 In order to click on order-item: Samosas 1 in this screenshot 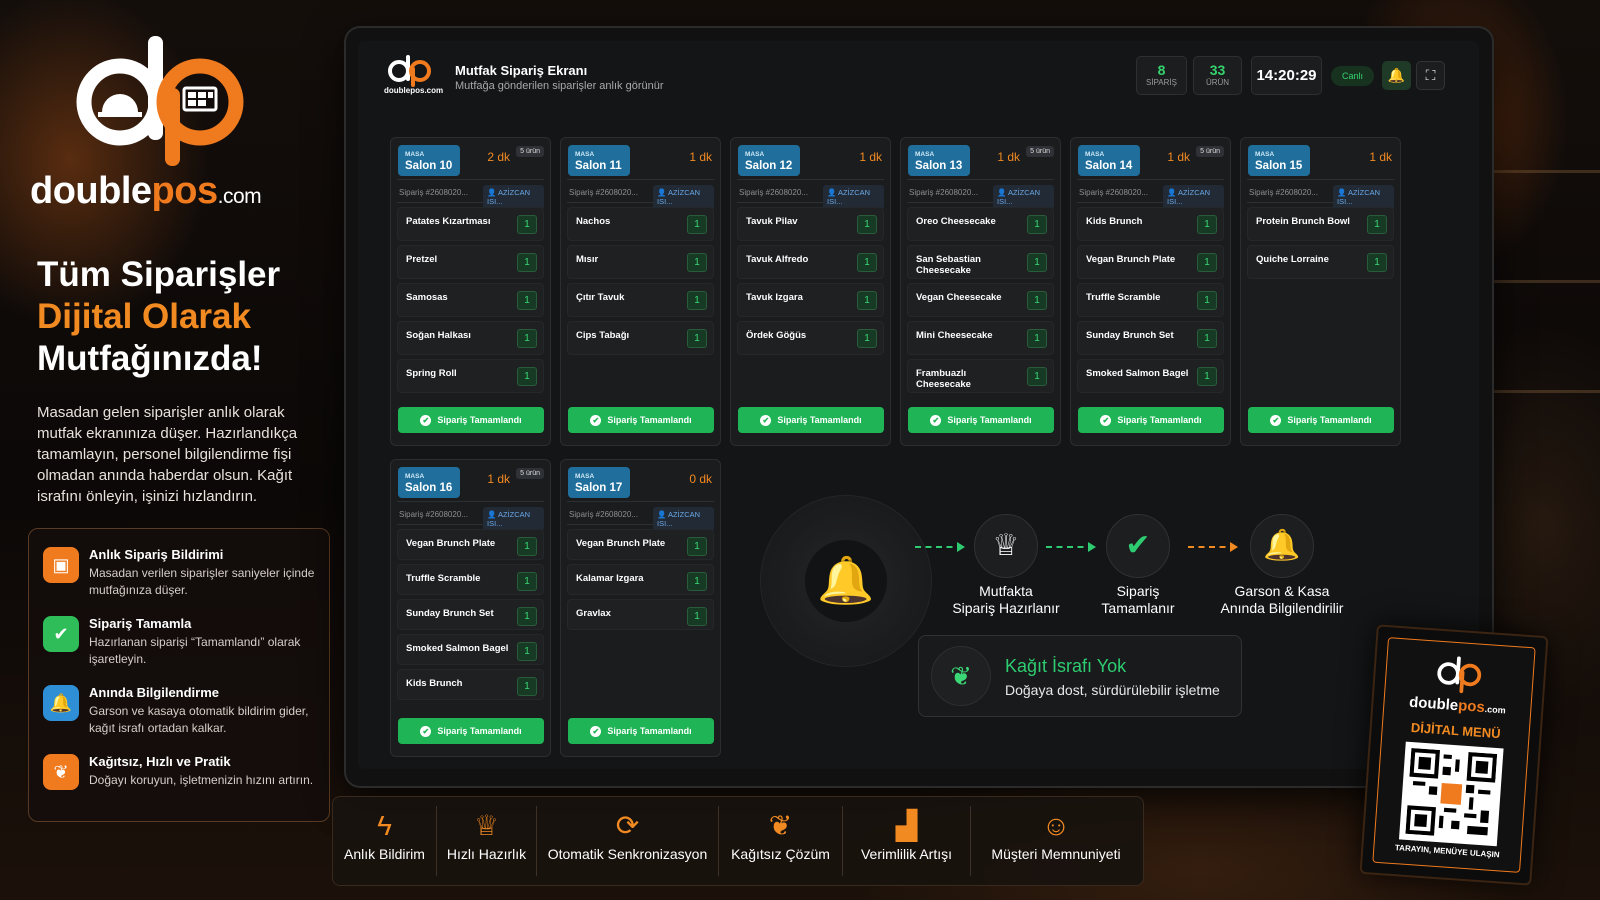, I will do `click(470, 300)`.